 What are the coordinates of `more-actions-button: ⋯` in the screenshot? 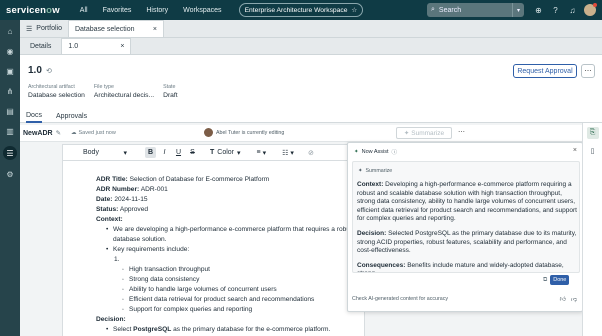 It's located at (588, 71).